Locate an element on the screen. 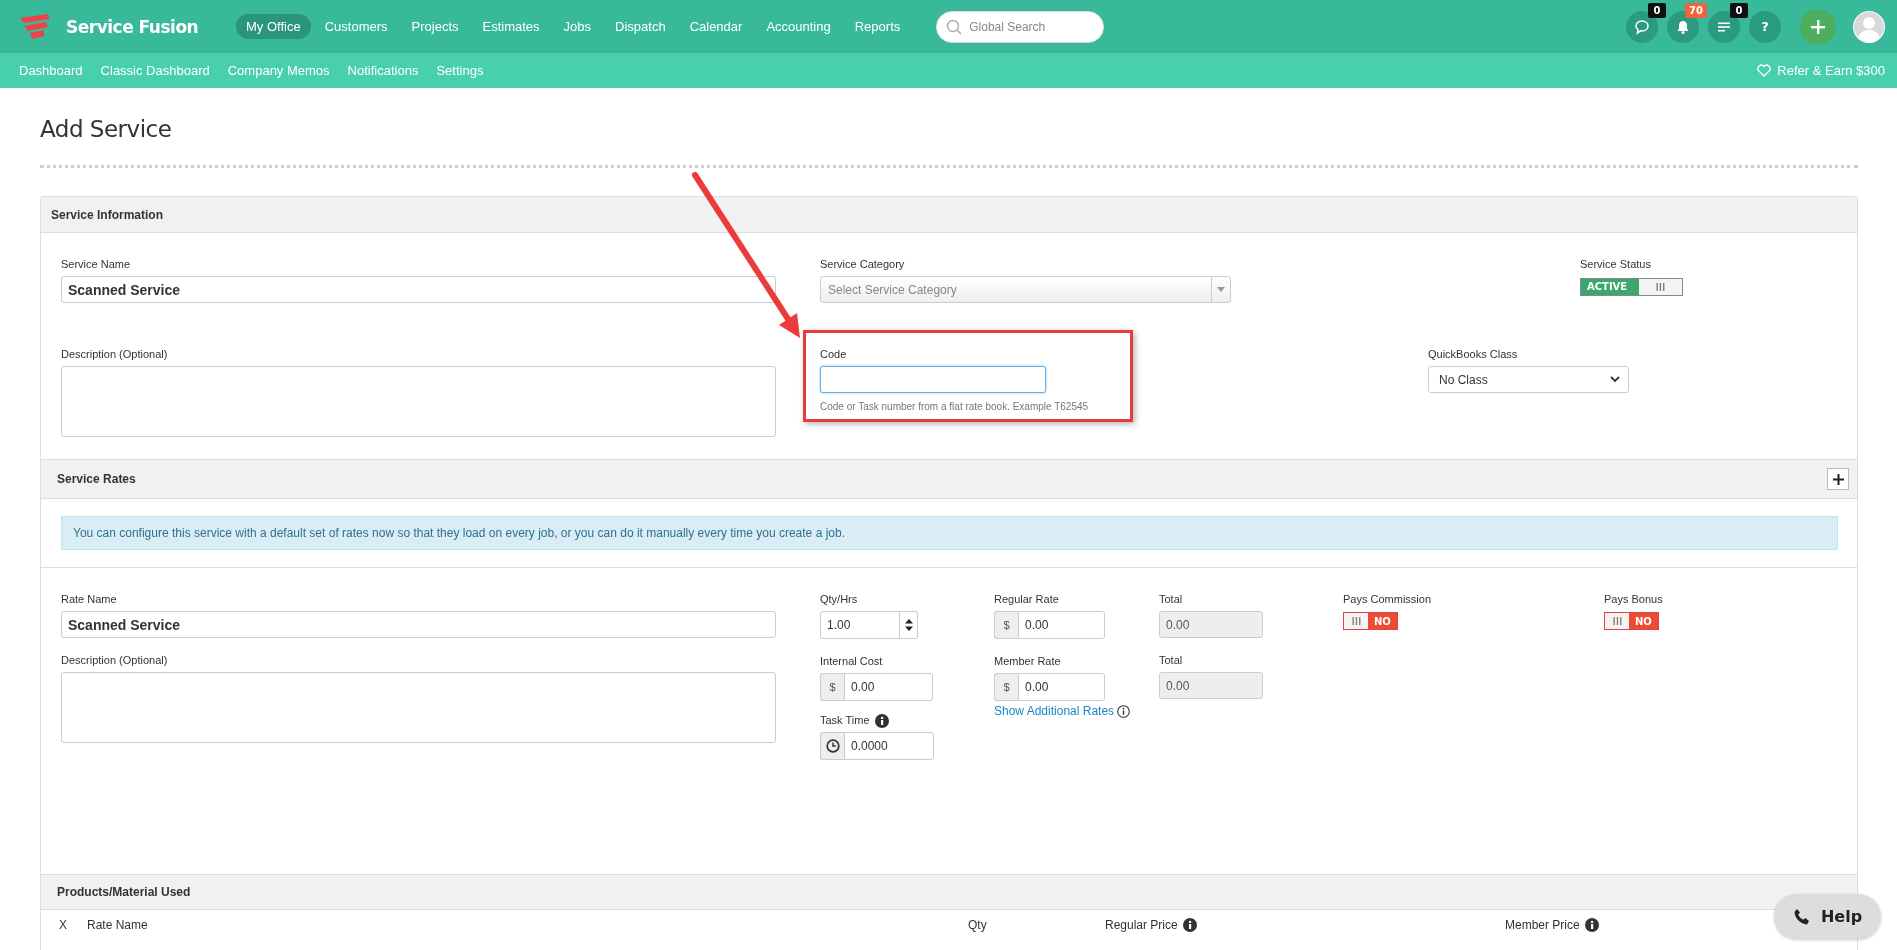 The image size is (1897, 950). subnav-link: Company Memos is located at coordinates (278, 70).